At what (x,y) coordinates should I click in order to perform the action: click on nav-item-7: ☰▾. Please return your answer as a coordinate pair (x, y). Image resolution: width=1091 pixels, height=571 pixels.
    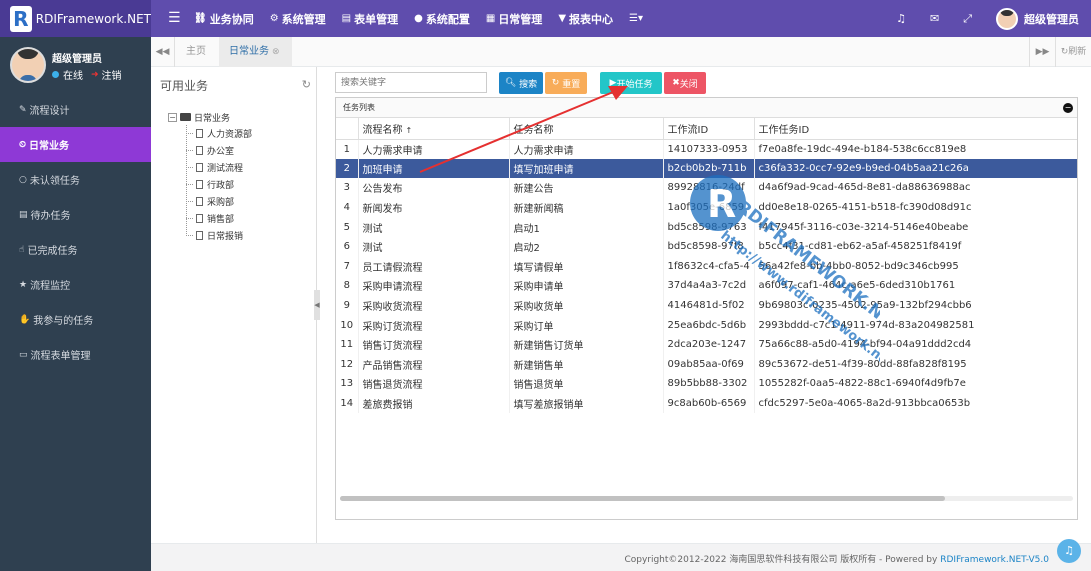
    Looking at the image, I should click on (637, 18).